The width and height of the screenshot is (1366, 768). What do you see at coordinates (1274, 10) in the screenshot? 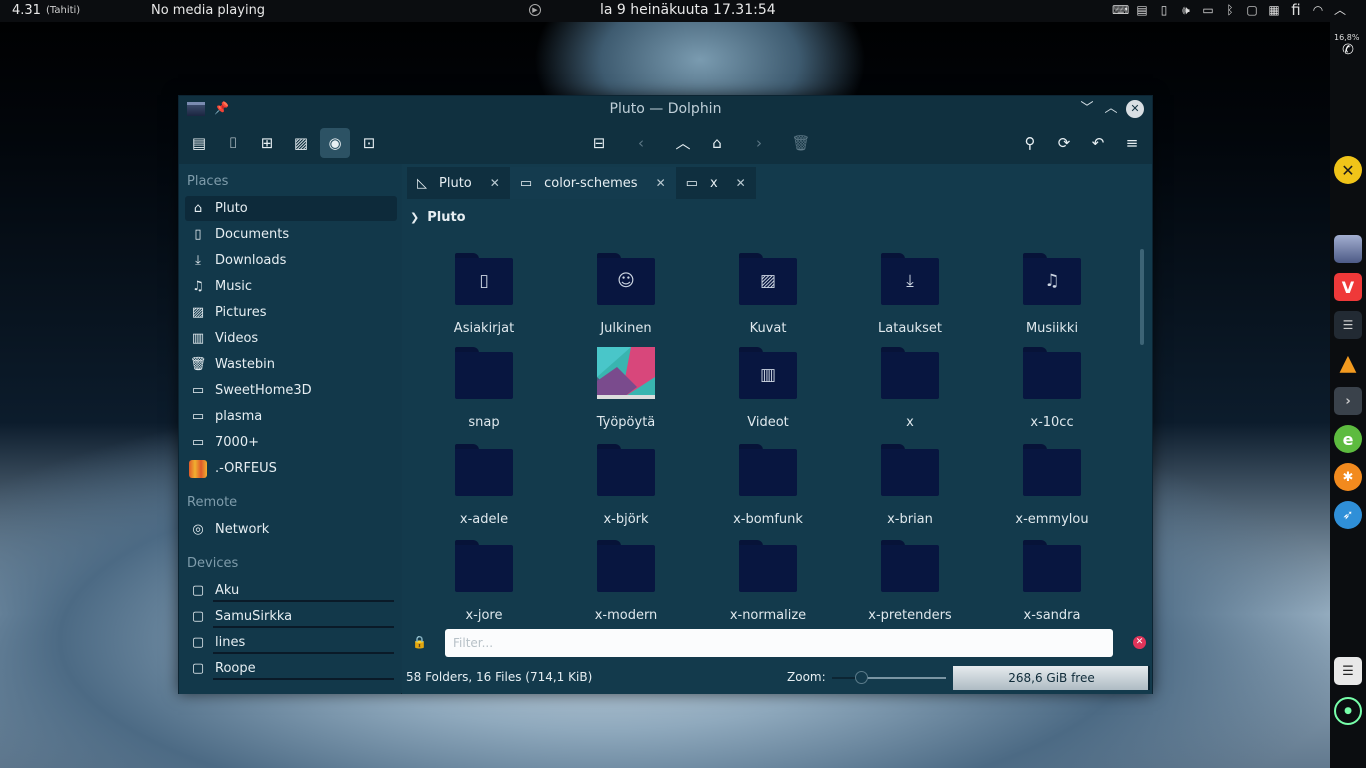
I see `notes-icon: ▦` at bounding box center [1274, 10].